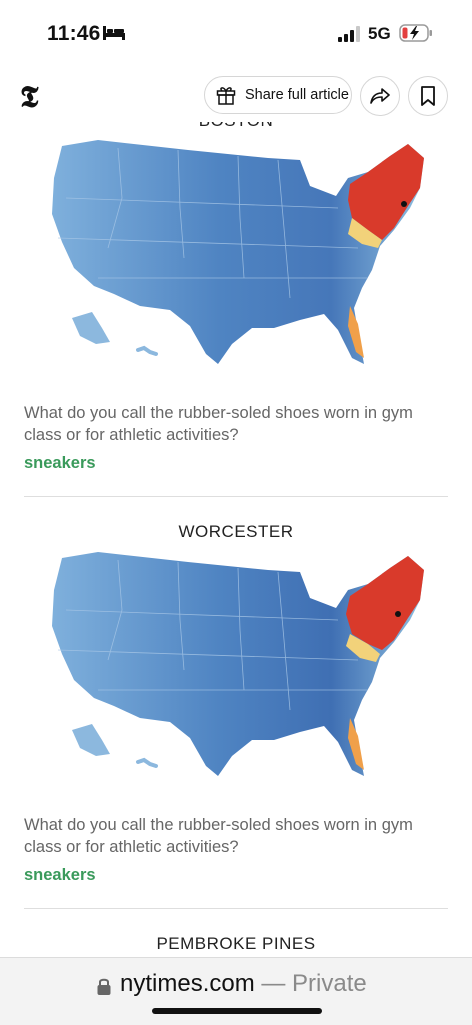 The image size is (472, 1025). I want to click on bed-icon, so click(114, 33).